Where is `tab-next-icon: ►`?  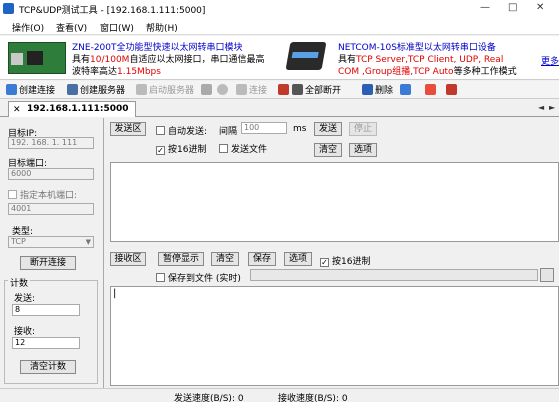 tab-next-icon: ► is located at coordinates (552, 107).